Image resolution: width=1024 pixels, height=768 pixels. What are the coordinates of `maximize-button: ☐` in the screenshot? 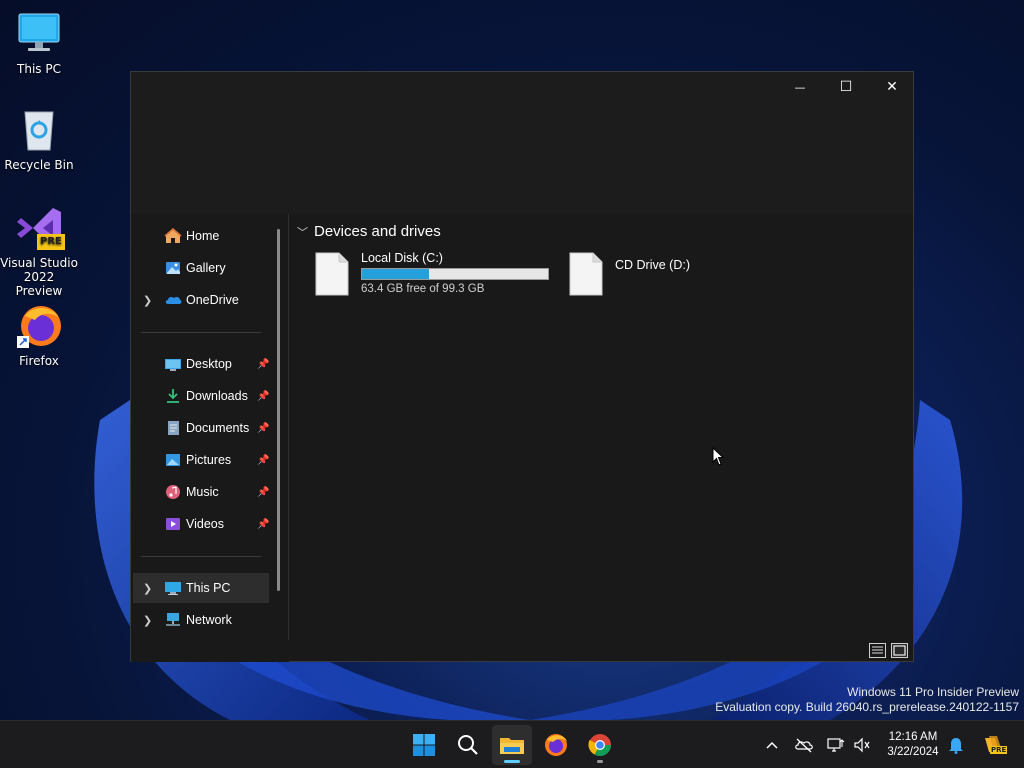 It's located at (846, 87).